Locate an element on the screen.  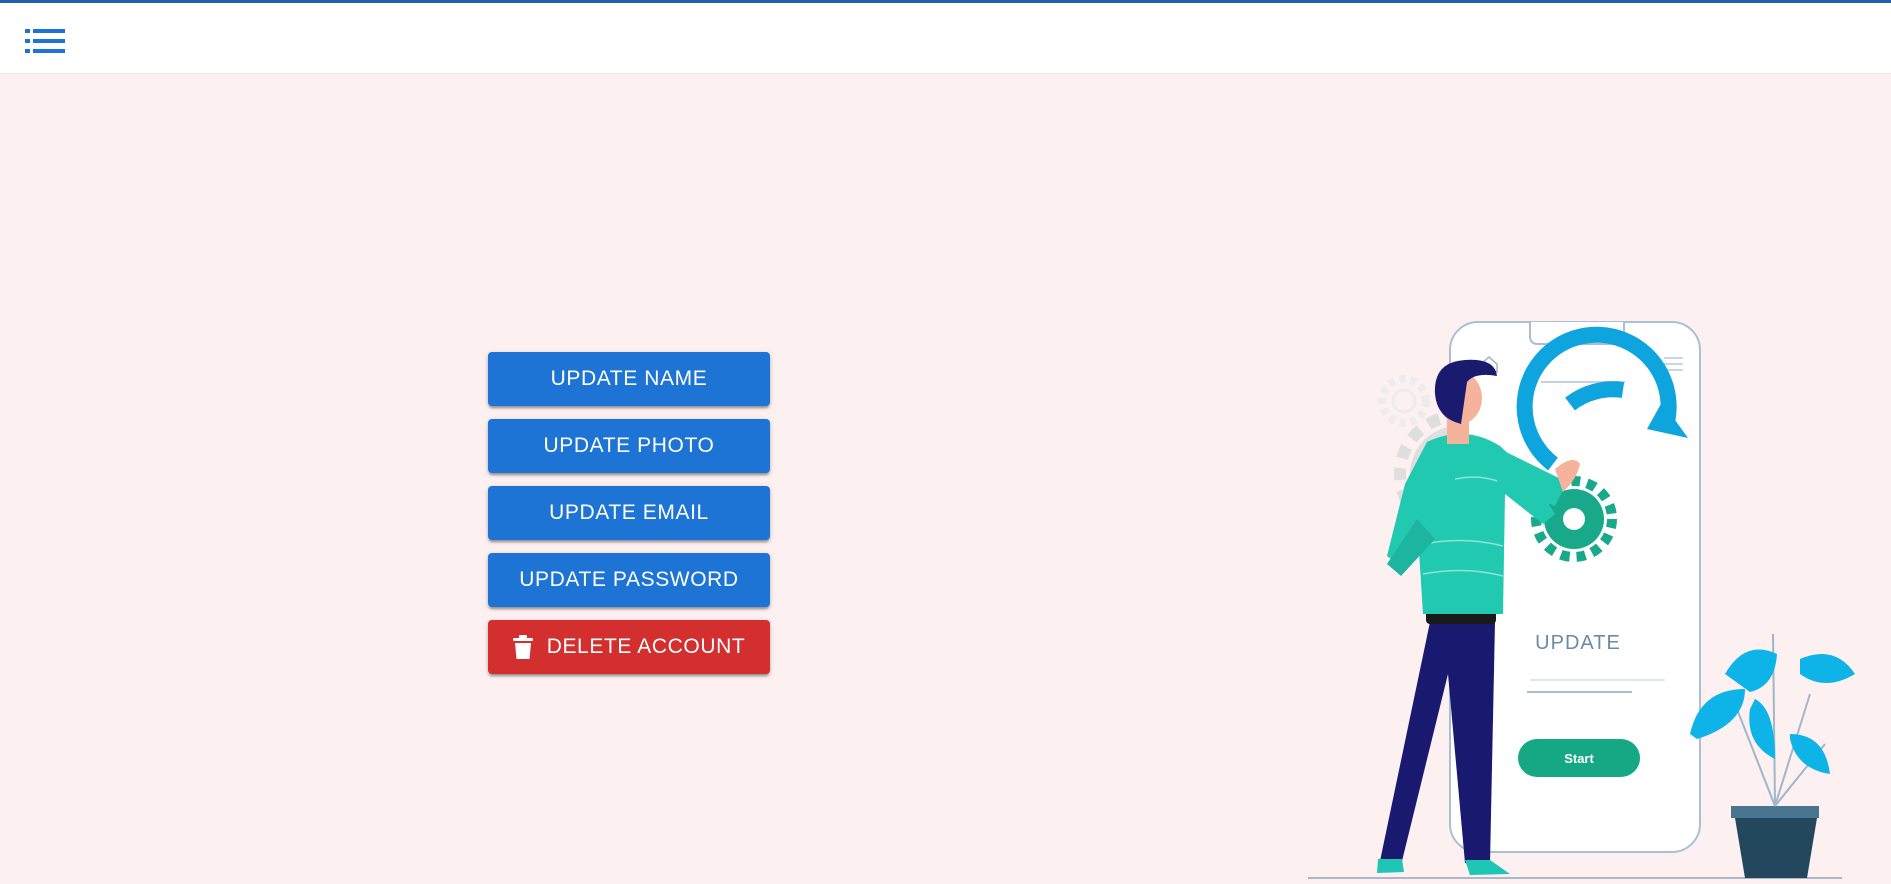
trash-icon is located at coordinates (522, 647).